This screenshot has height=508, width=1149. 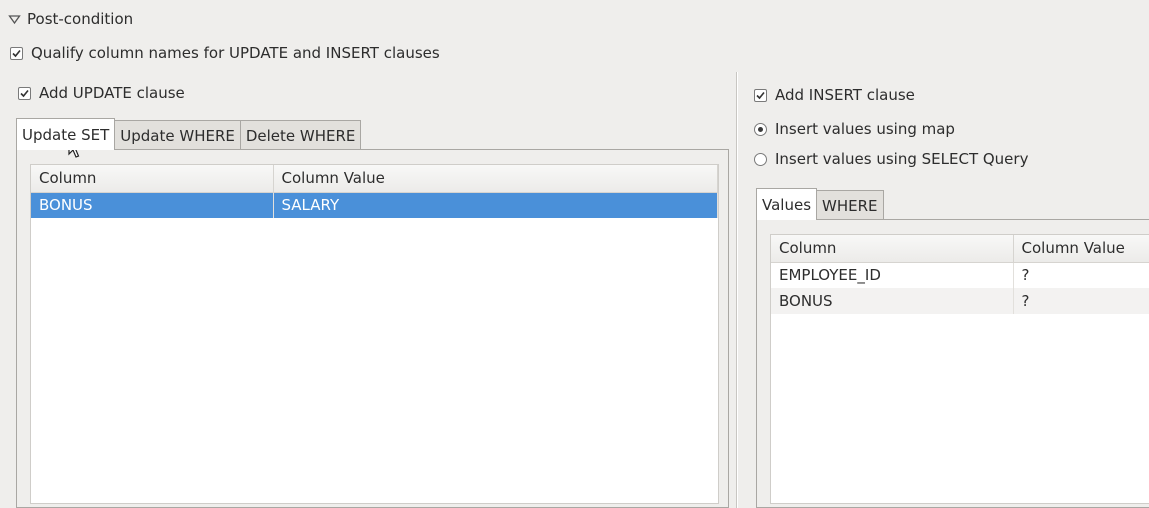 I want to click on post-condition-header: Post-condition, so click(x=70, y=19).